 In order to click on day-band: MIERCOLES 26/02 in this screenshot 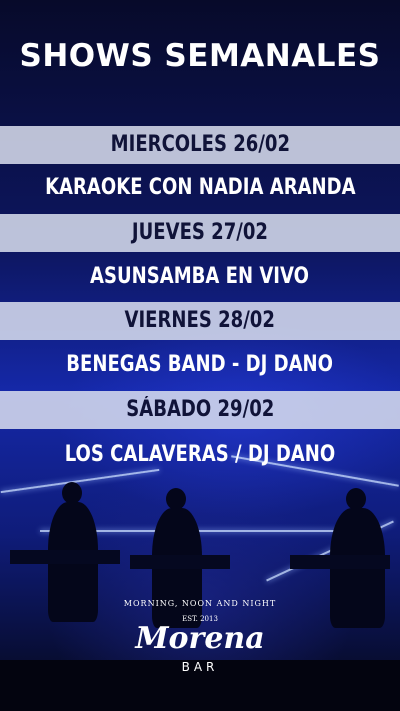, I will do `click(200, 145)`.